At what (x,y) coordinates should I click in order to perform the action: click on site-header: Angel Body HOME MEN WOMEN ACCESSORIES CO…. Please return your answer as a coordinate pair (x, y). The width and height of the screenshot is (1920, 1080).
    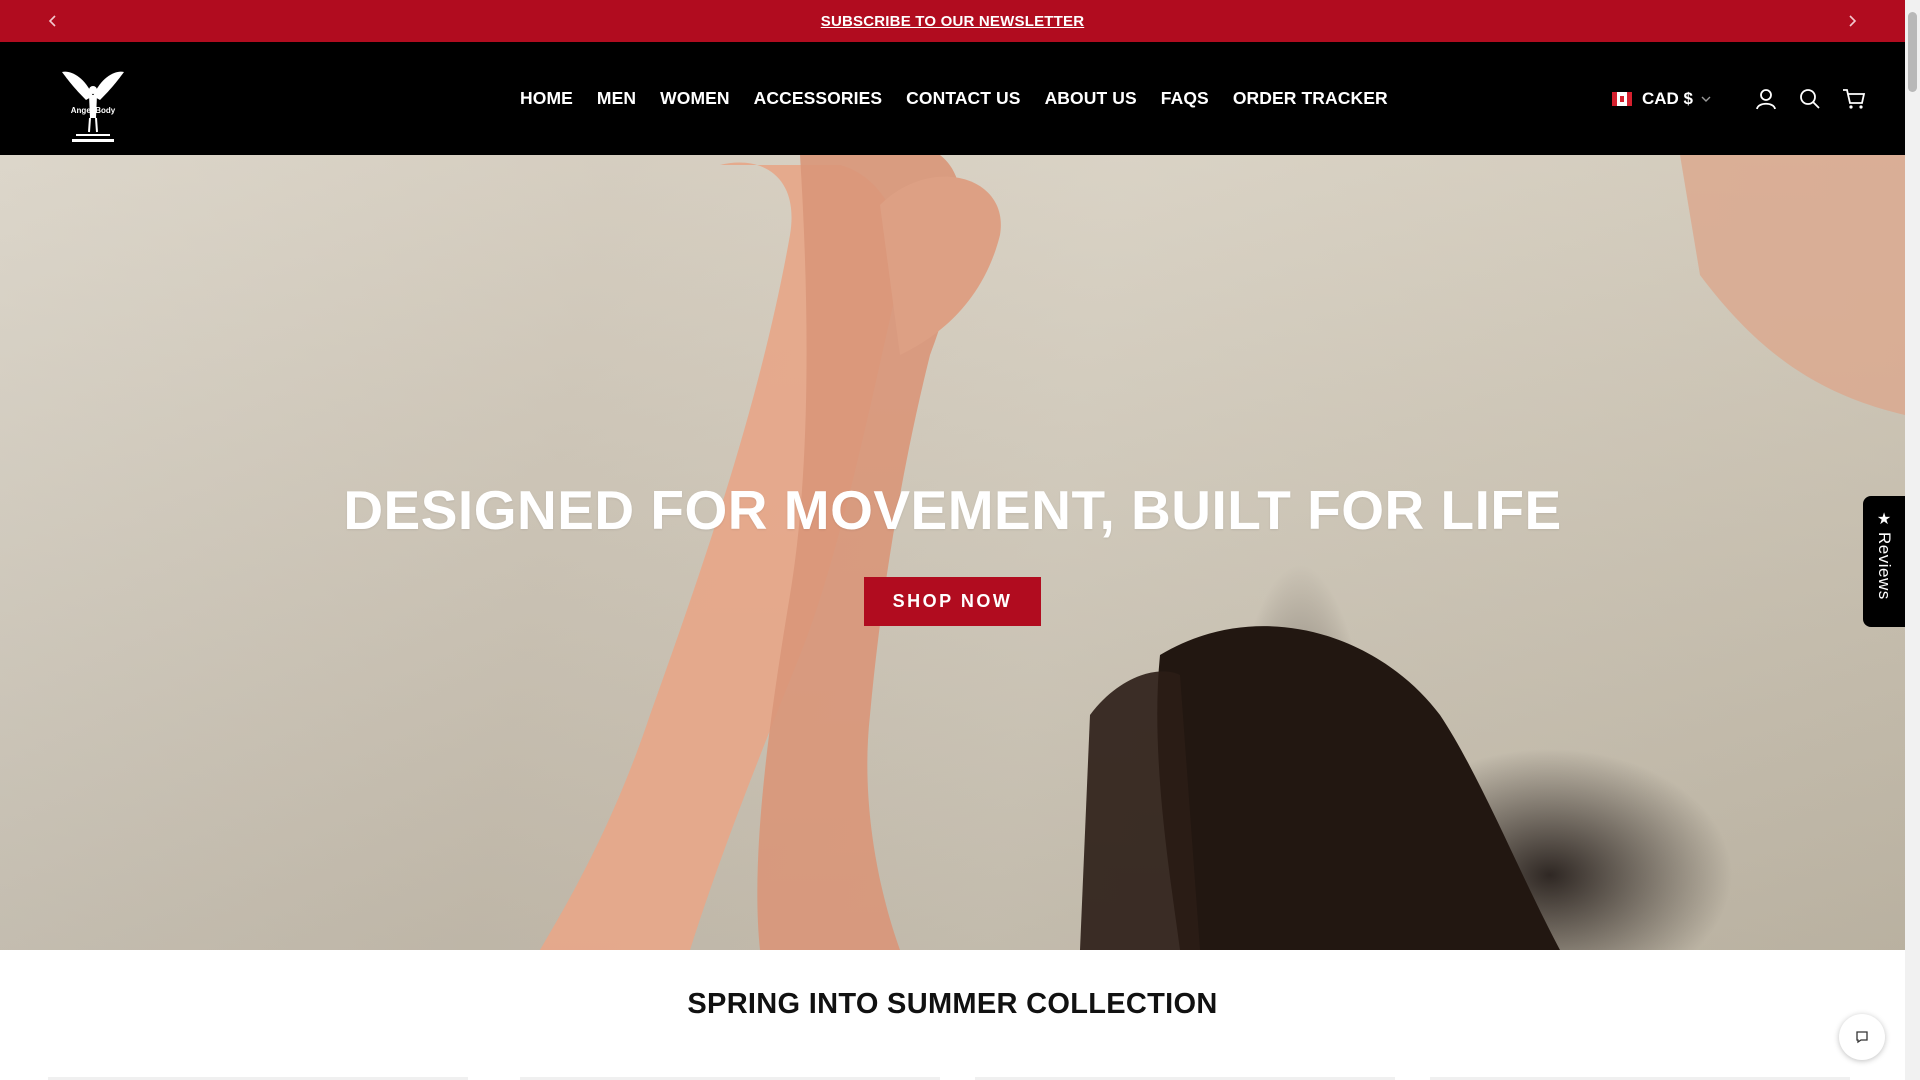
    Looking at the image, I should click on (952, 98).